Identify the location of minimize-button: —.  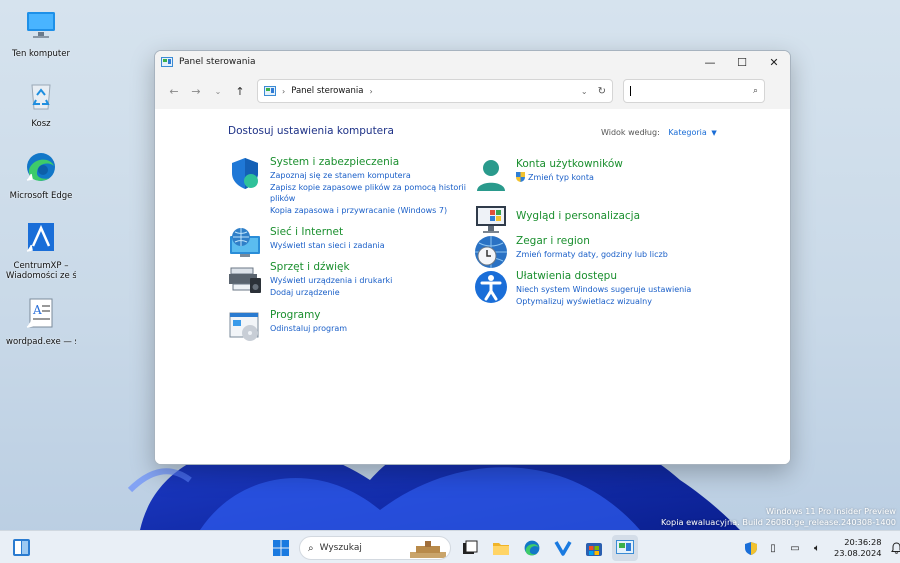
(710, 62).